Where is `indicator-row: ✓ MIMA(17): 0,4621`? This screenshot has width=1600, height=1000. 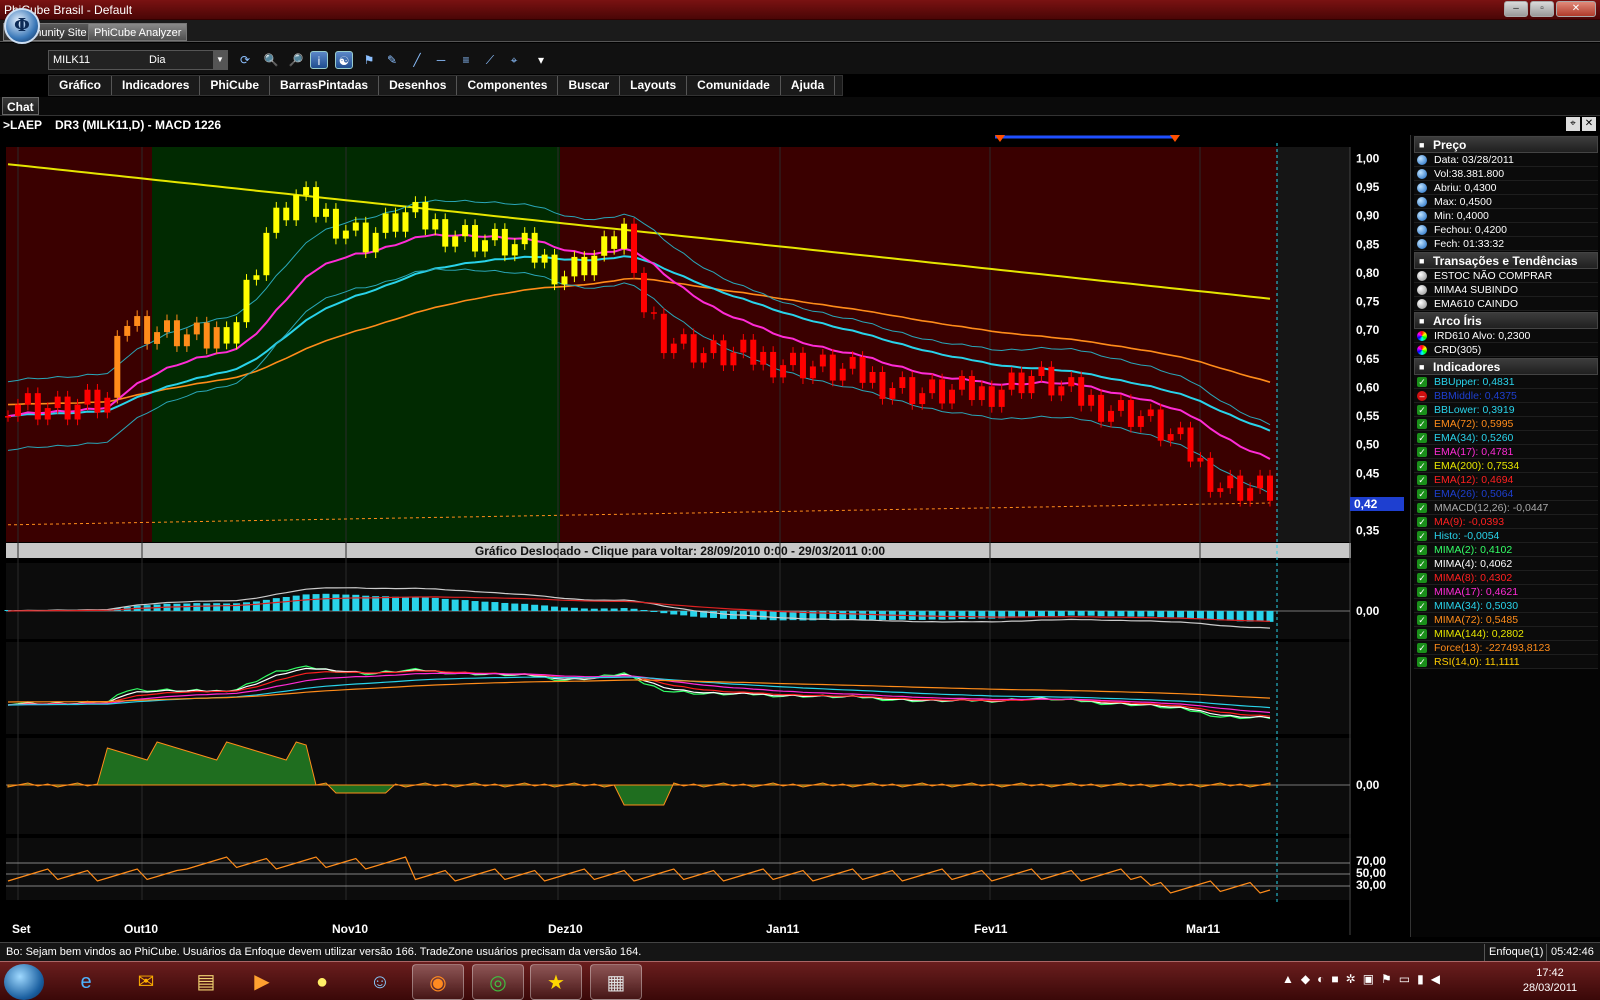 indicator-row: ✓ MIMA(17): 0,4621 is located at coordinates (1506, 592).